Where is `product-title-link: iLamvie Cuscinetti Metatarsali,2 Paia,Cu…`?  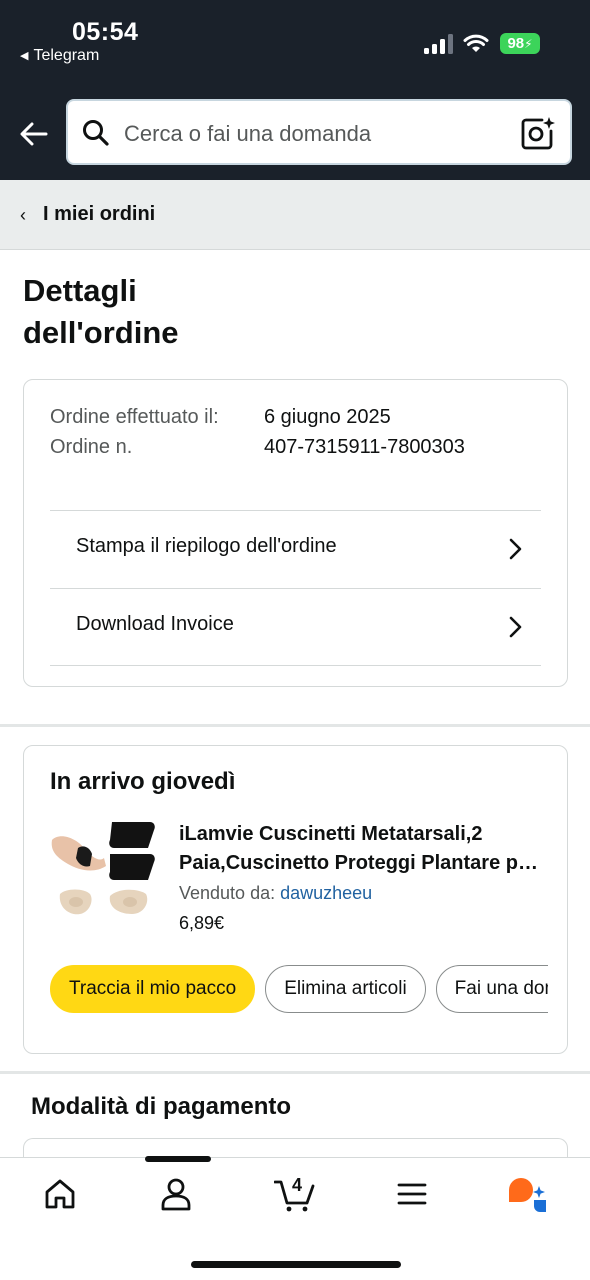
product-title-link: iLamvie Cuscinetti Metatarsali,2 Paia,Cu… is located at coordinates (364, 849).